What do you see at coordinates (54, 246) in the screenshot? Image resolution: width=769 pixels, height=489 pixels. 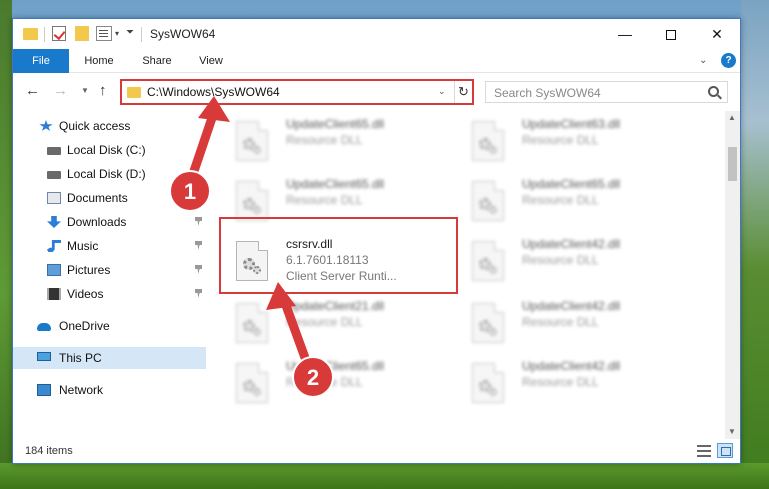 I see `music-icon` at bounding box center [54, 246].